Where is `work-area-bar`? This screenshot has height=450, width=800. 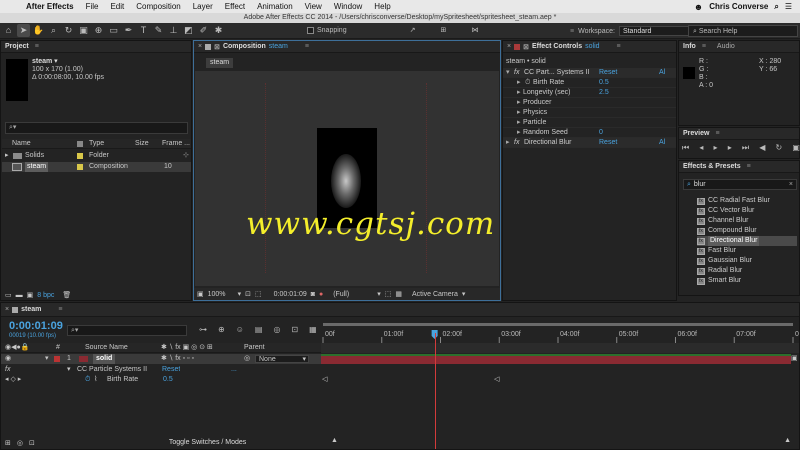 work-area-bar is located at coordinates (560, 348).